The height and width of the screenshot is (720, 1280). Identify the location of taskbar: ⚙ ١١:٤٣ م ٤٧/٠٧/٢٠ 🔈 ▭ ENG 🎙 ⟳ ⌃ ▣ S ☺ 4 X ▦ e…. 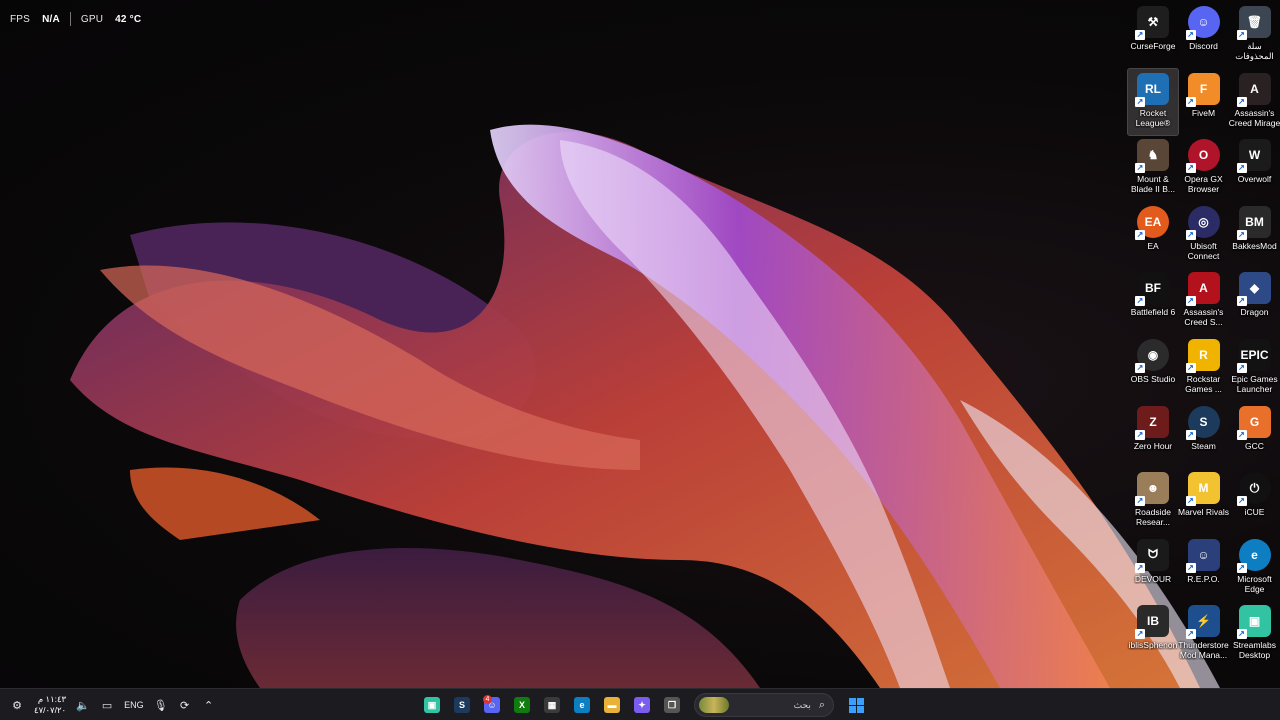
(640, 704).